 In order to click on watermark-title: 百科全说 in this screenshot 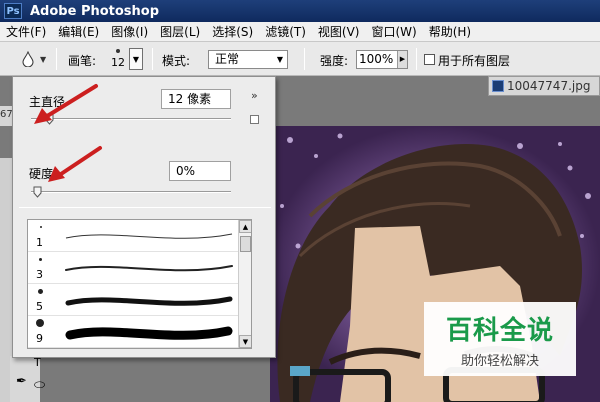, I will do `click(499, 331)`.